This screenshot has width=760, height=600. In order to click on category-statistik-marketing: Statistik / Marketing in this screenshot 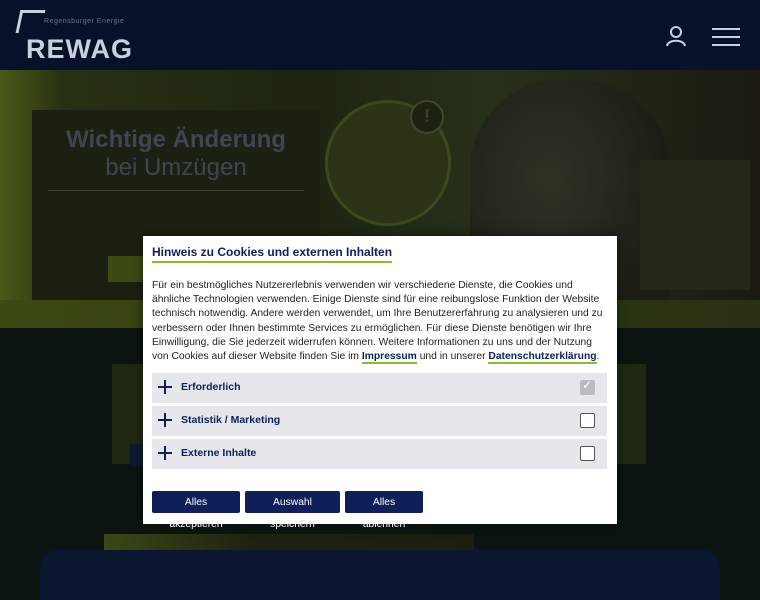, I will do `click(379, 421)`.